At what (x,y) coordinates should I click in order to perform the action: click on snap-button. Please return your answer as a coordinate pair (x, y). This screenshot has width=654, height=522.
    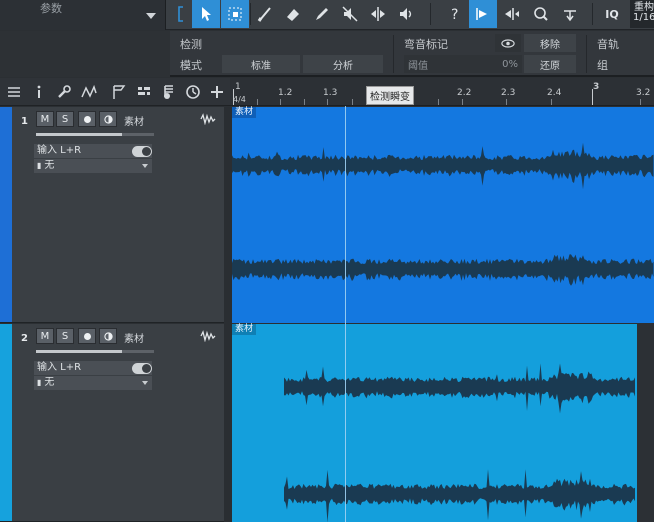
    Looking at the image, I should click on (483, 14).